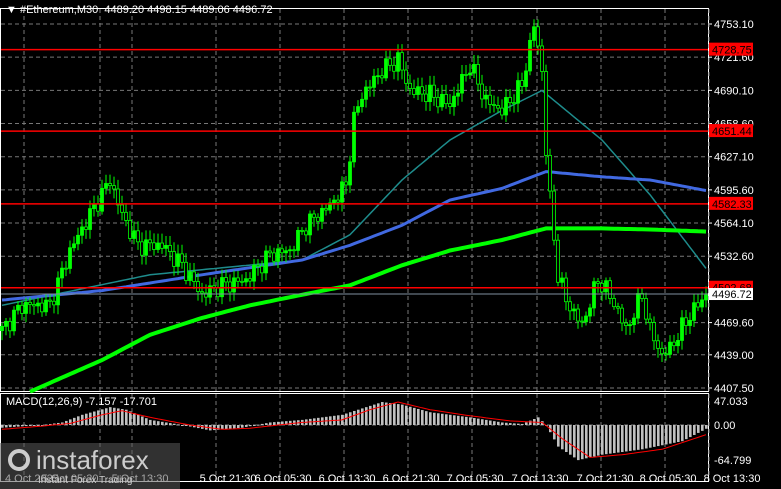  Describe the element at coordinates (475, 479) in the screenshot. I see `time-tick-label: 7 Oct 05:30` at that location.